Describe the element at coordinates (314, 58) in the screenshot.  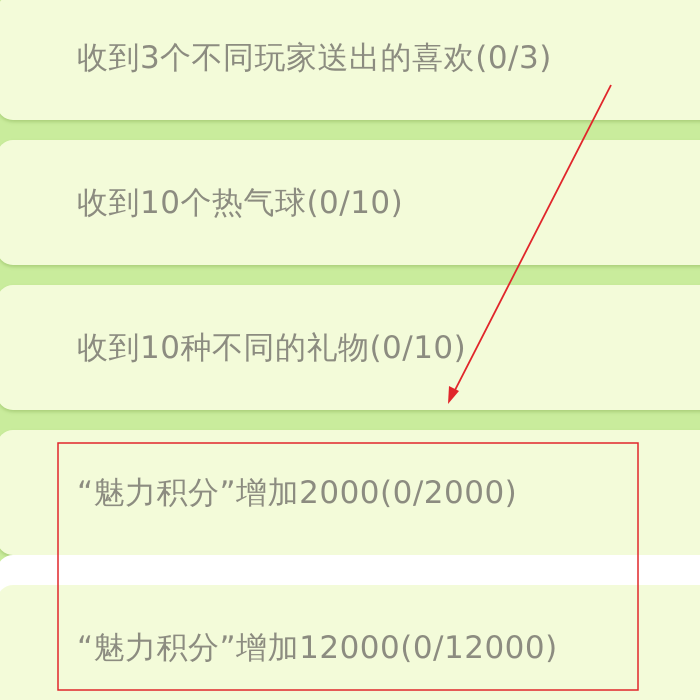
I see `task-text: 收到3个不同玩家送出的喜欢(0/3)` at that location.